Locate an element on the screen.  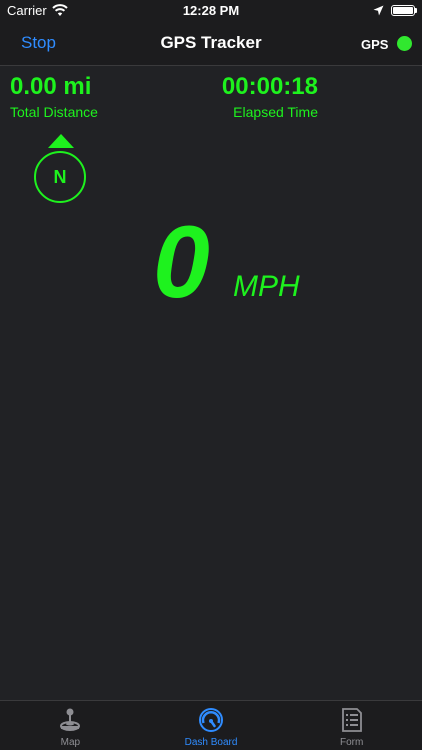
status-bar: Carrier 12:28 PM is located at coordinates (211, 11).